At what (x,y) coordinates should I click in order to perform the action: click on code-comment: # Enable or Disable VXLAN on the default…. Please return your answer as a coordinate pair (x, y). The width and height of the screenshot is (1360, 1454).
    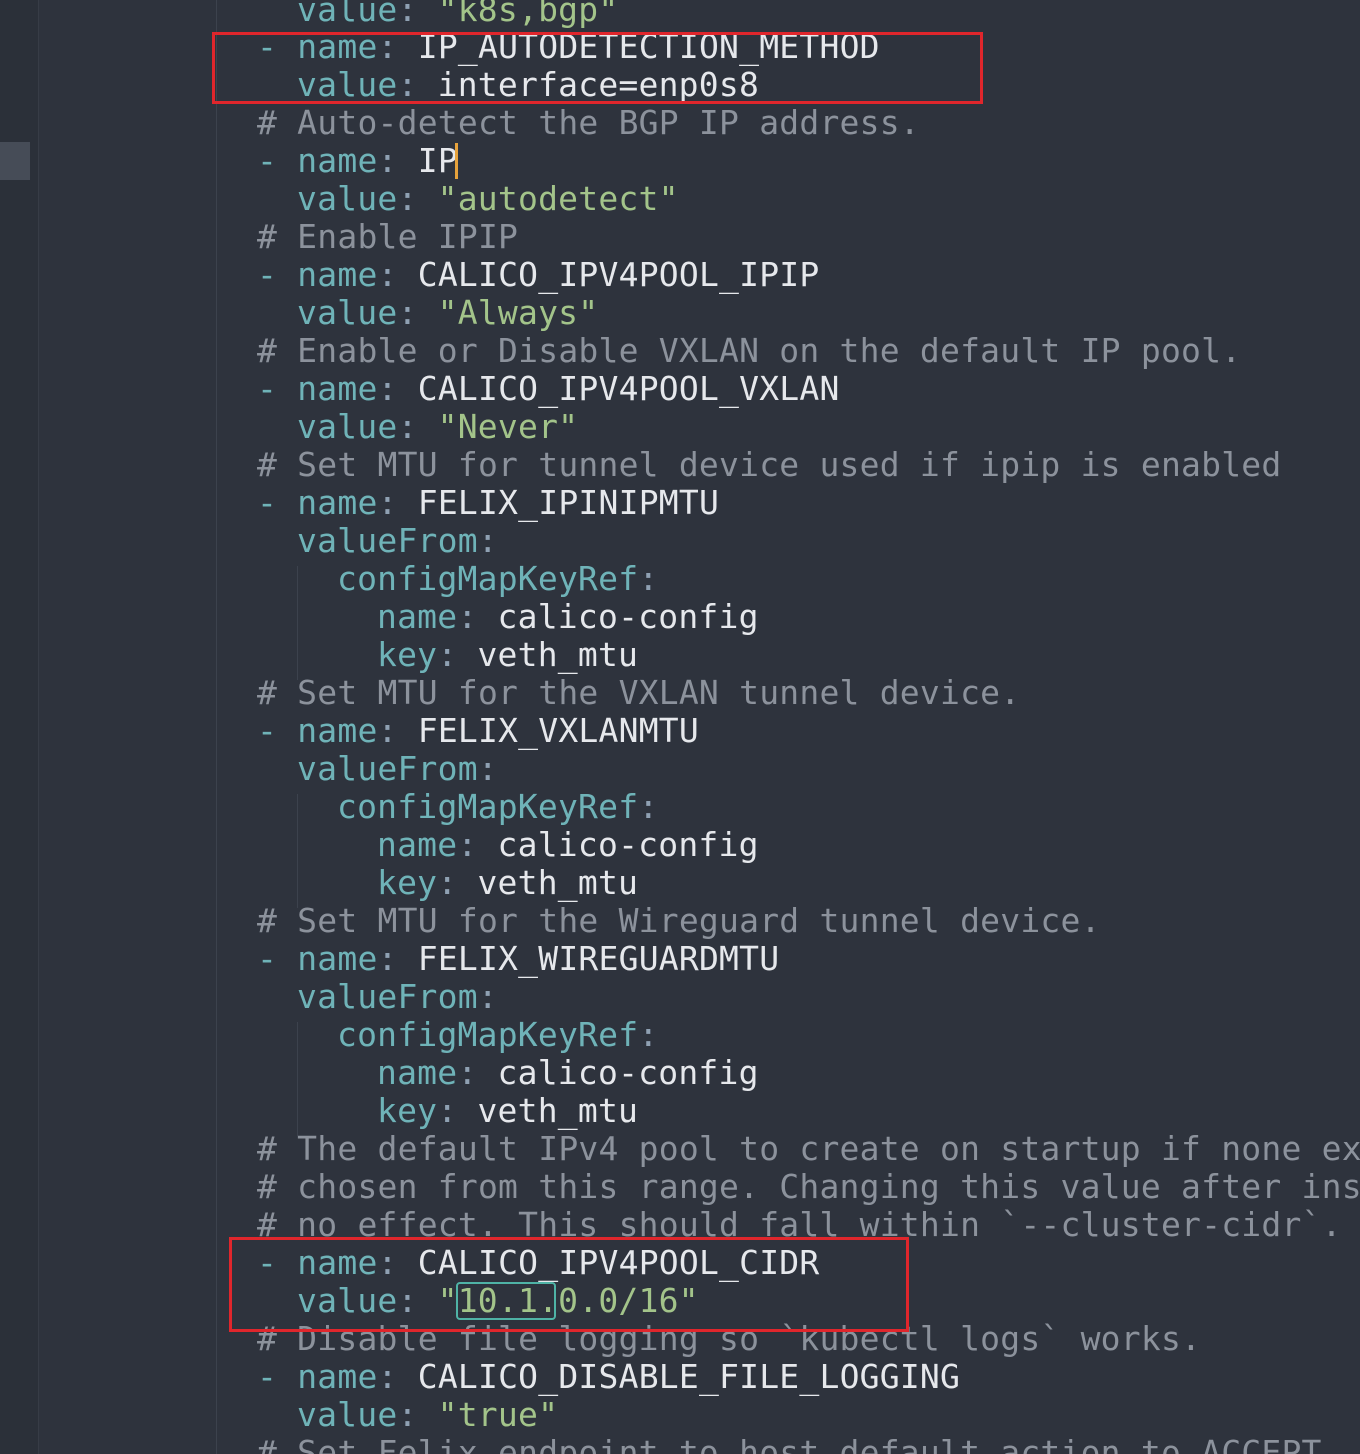
    Looking at the image, I should click on (749, 351).